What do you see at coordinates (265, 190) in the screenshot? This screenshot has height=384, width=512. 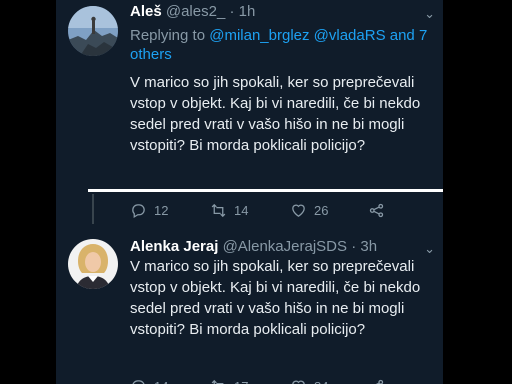 I see `divider` at bounding box center [265, 190].